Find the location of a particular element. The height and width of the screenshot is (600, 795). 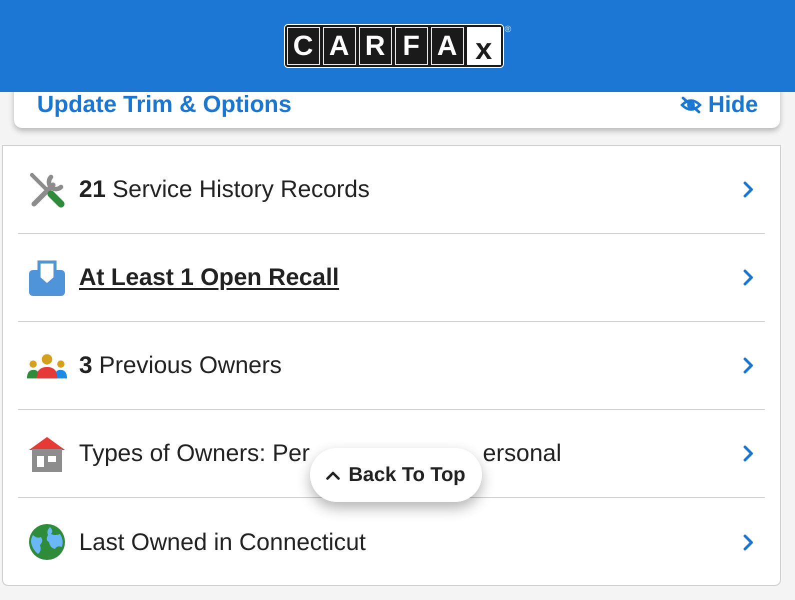

registered-mark: ® is located at coordinates (508, 29).